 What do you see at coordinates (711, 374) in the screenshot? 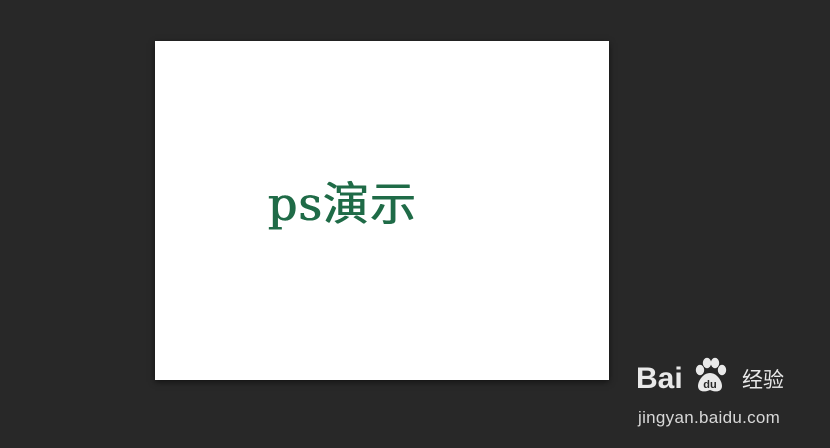
I see `paw-icon: du` at bounding box center [711, 374].